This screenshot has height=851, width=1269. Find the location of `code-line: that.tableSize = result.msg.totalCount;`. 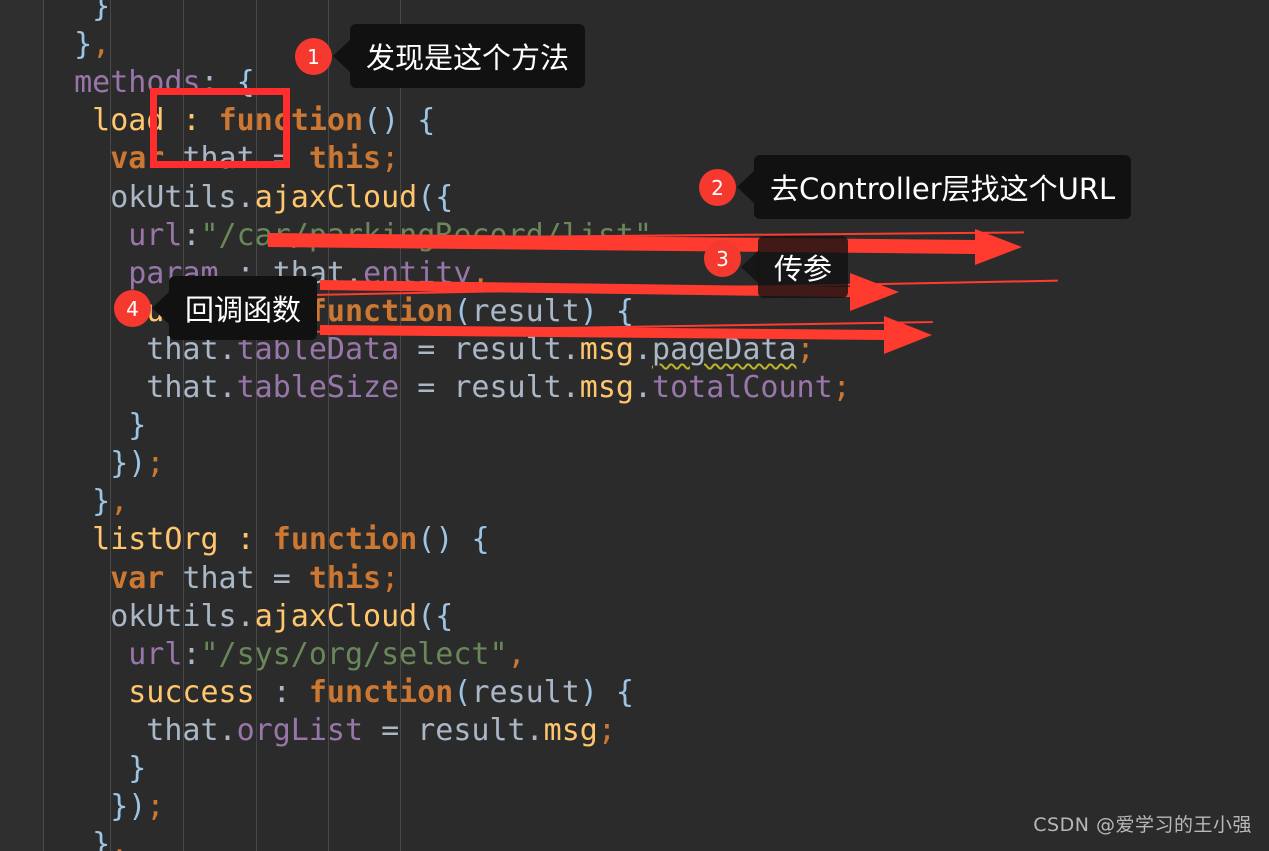

code-line: that.tableSize = result.msg.totalCount; is located at coordinates (634, 388).